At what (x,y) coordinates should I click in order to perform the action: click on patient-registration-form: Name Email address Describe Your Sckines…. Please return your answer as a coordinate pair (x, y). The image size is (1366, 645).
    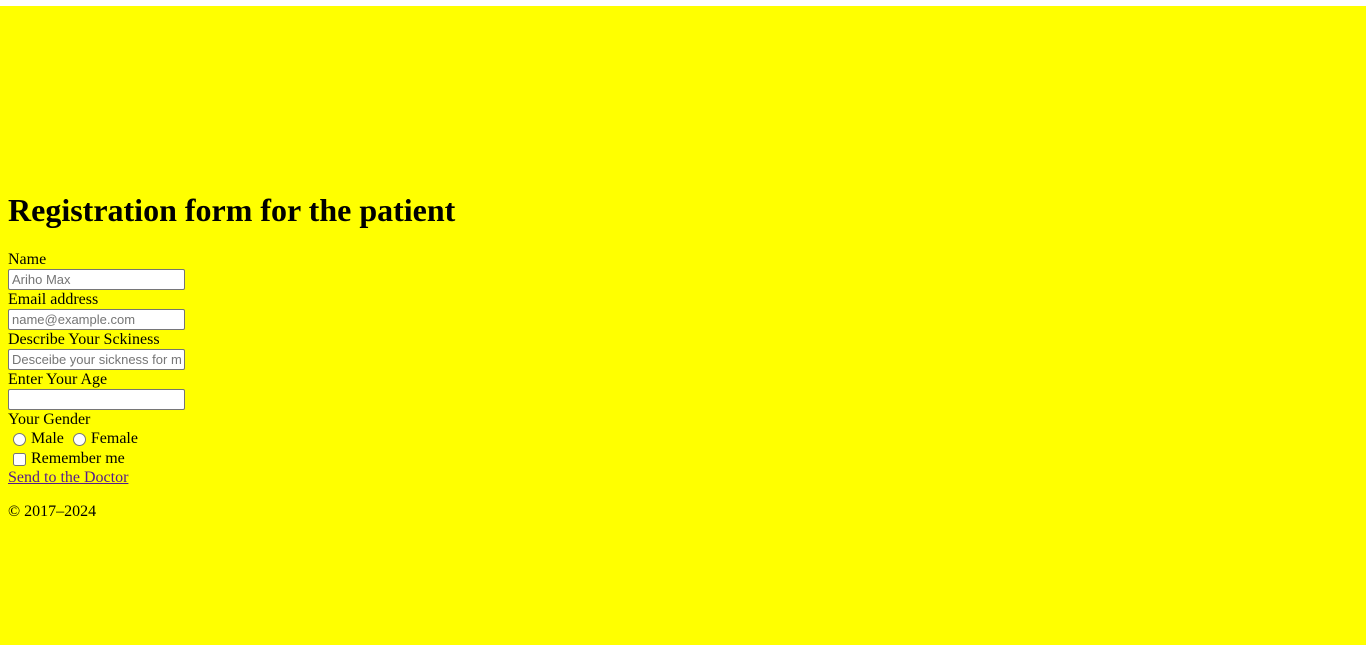
    Looking at the image, I should click on (231, 369).